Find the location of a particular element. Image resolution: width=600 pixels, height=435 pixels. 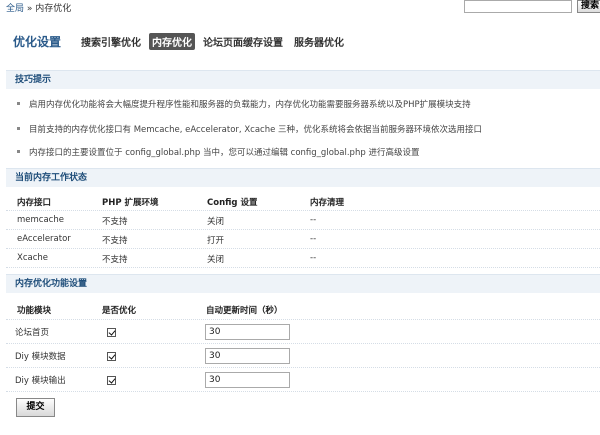

breadcrumb: 全局 » 内存优化 is located at coordinates (38, 7).